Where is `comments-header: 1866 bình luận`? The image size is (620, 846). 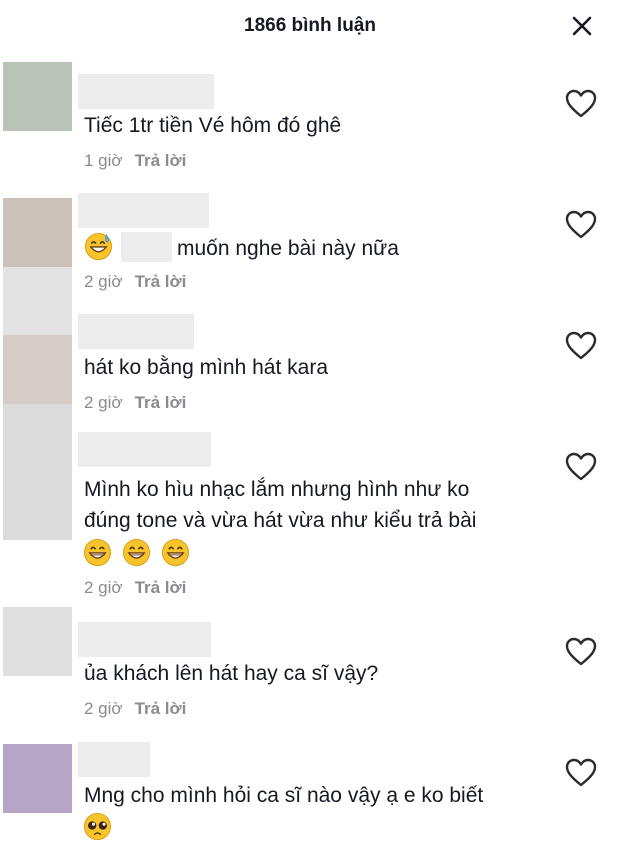 comments-header: 1866 bình luận is located at coordinates (310, 27).